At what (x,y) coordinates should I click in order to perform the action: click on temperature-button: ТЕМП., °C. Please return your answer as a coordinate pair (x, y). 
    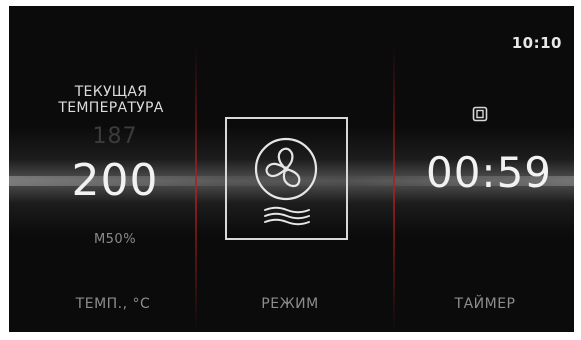
    Looking at the image, I should click on (113, 304).